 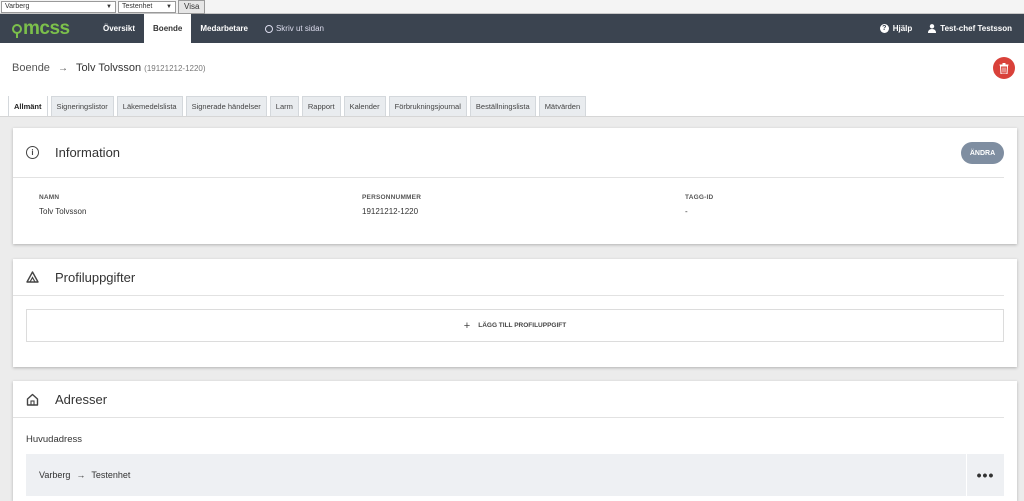 What do you see at coordinates (467, 325) in the screenshot?
I see `plus-icon: +` at bounding box center [467, 325].